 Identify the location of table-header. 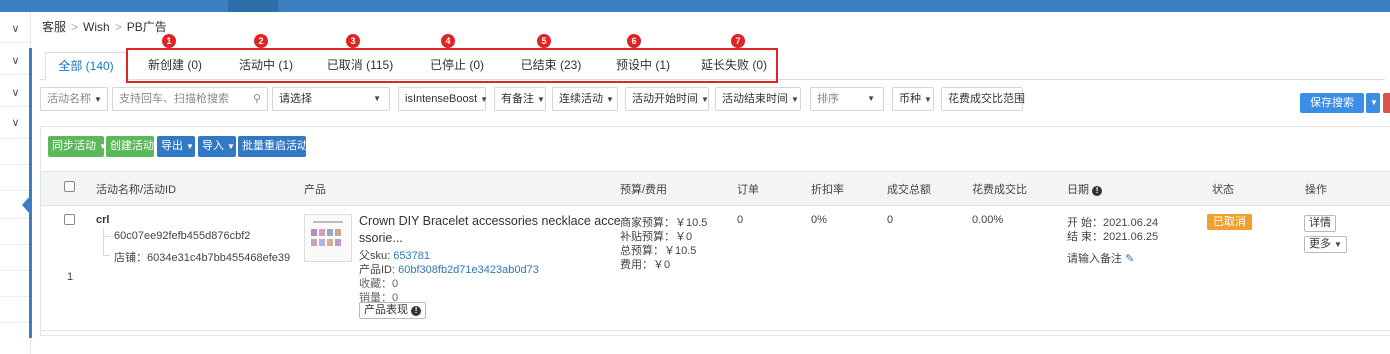
(715, 188).